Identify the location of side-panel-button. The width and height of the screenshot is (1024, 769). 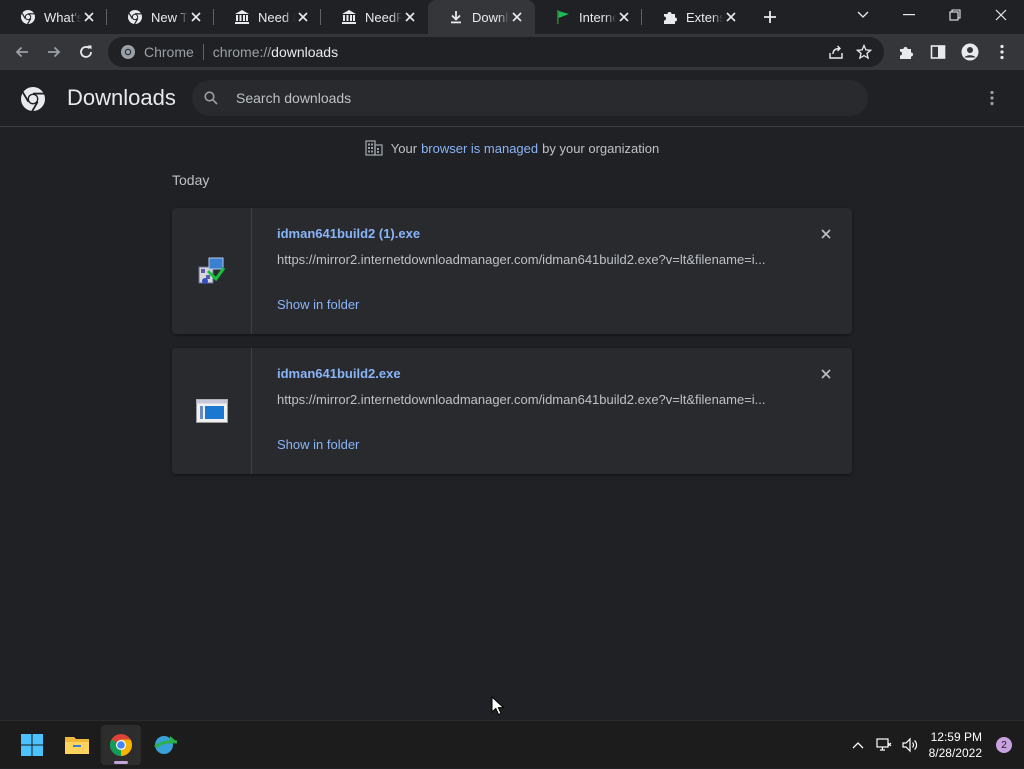
(938, 52).